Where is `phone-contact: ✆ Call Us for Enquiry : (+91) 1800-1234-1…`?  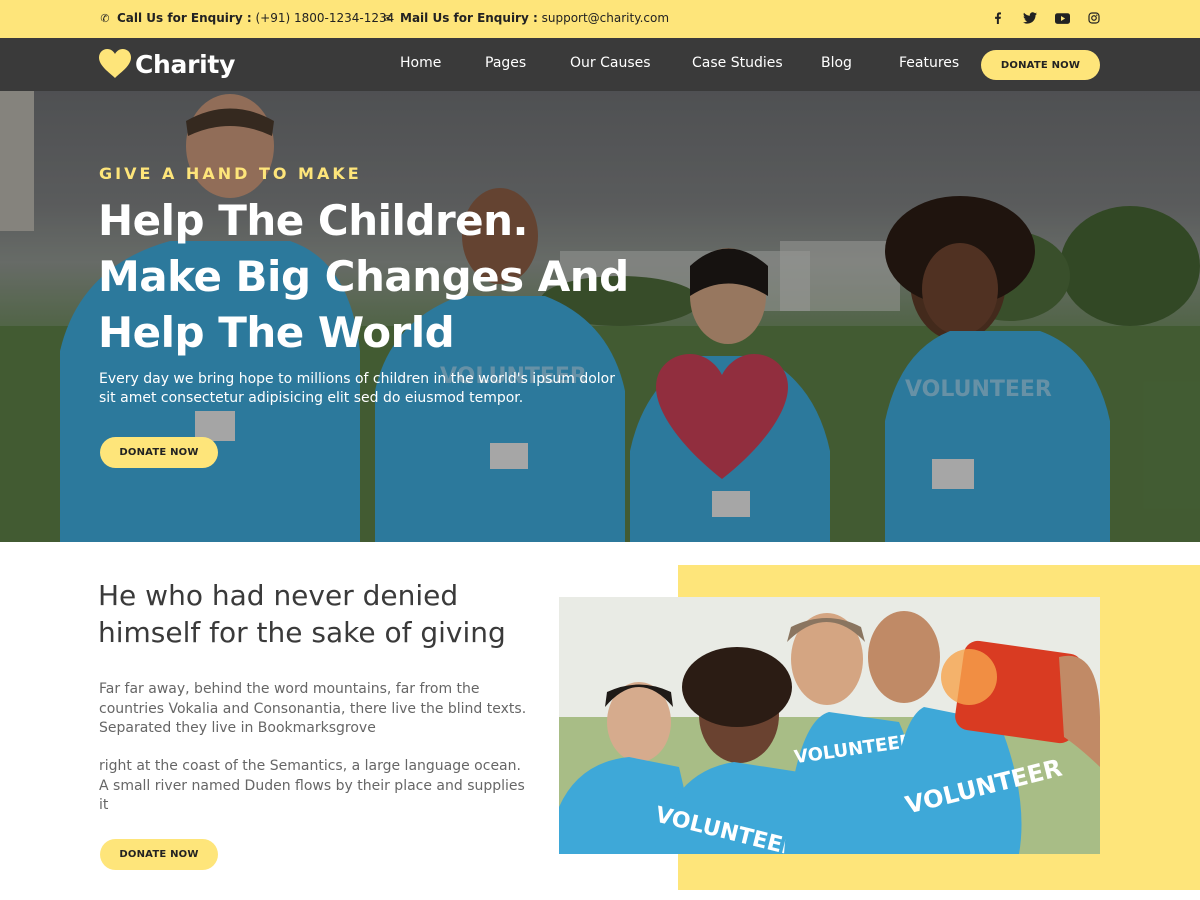
phone-contact: ✆ Call Us for Enquiry : (+91) 1800-1234-1… is located at coordinates (246, 18).